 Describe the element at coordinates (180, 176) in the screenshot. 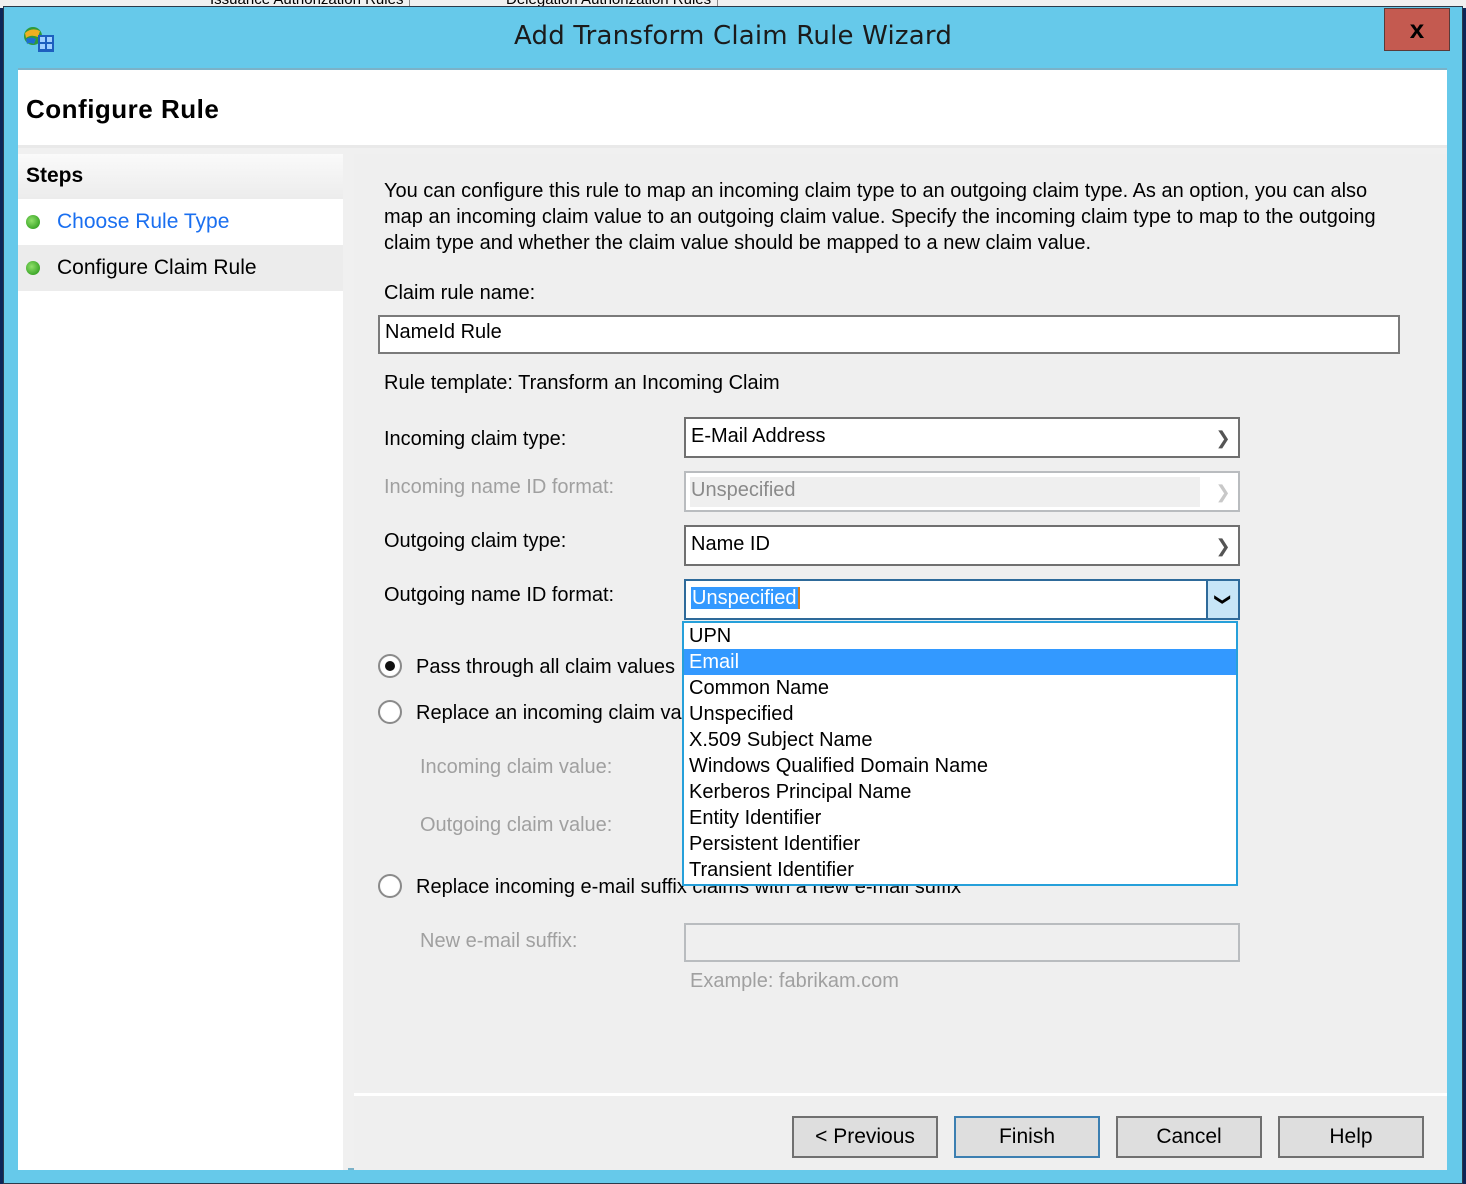

I see `steps-title: Steps` at that location.